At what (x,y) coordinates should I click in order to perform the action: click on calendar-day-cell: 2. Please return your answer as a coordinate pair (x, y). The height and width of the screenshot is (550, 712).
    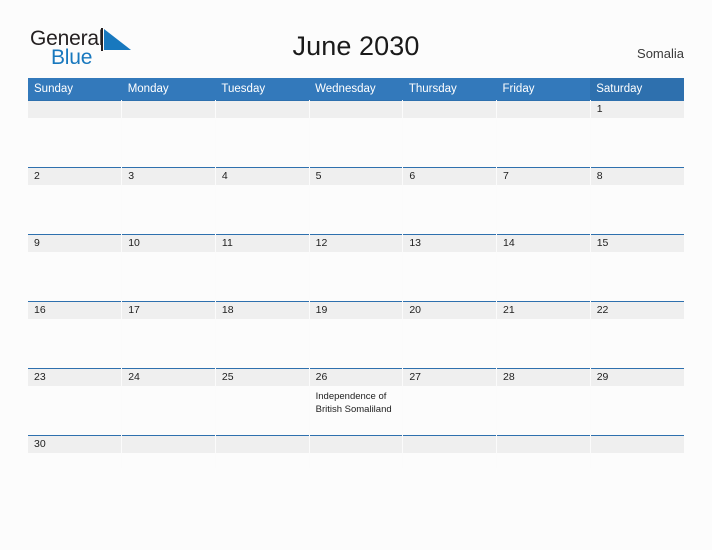
    Looking at the image, I should click on (75, 201).